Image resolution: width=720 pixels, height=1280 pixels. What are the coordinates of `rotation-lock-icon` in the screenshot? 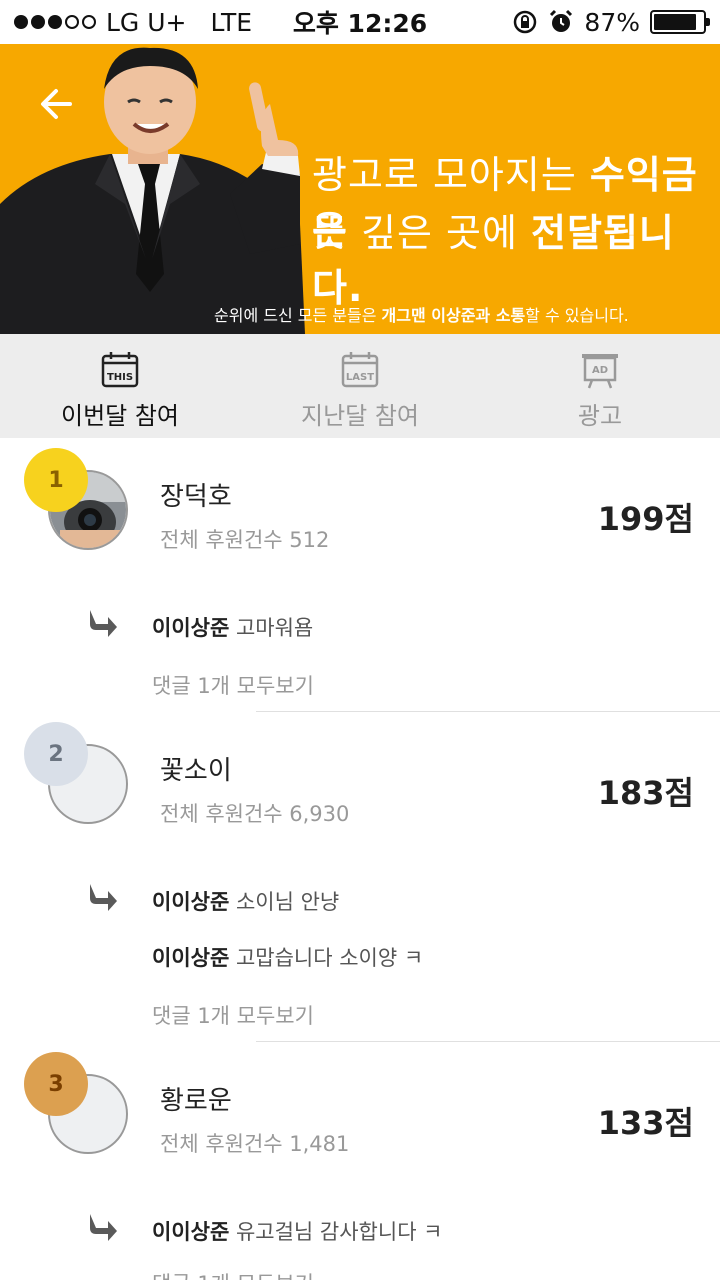 It's located at (525, 22).